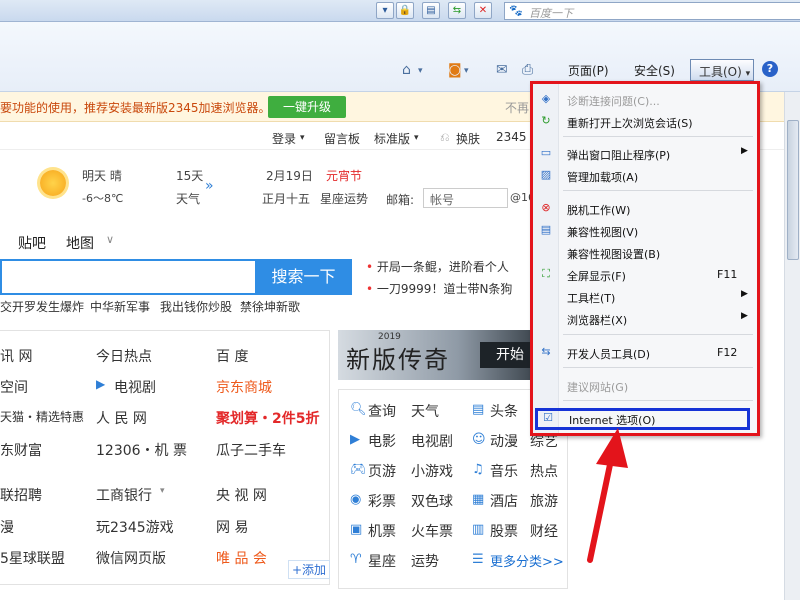 This screenshot has width=800, height=600. What do you see at coordinates (14, 387) in the screenshot?
I see `site-link: 空间` at bounding box center [14, 387].